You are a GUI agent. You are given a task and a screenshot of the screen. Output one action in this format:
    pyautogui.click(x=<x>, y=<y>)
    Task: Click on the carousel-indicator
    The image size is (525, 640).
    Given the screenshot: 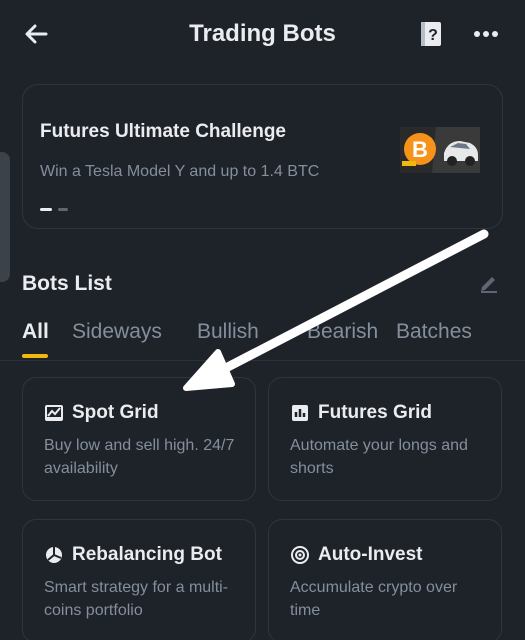 What is the action you would take?
    pyautogui.click(x=54, y=209)
    